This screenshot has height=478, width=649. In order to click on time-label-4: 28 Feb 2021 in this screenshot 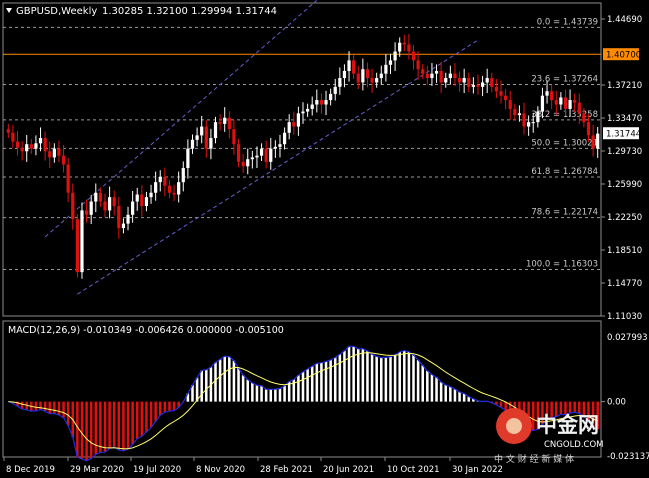, I will do `click(286, 470)`.